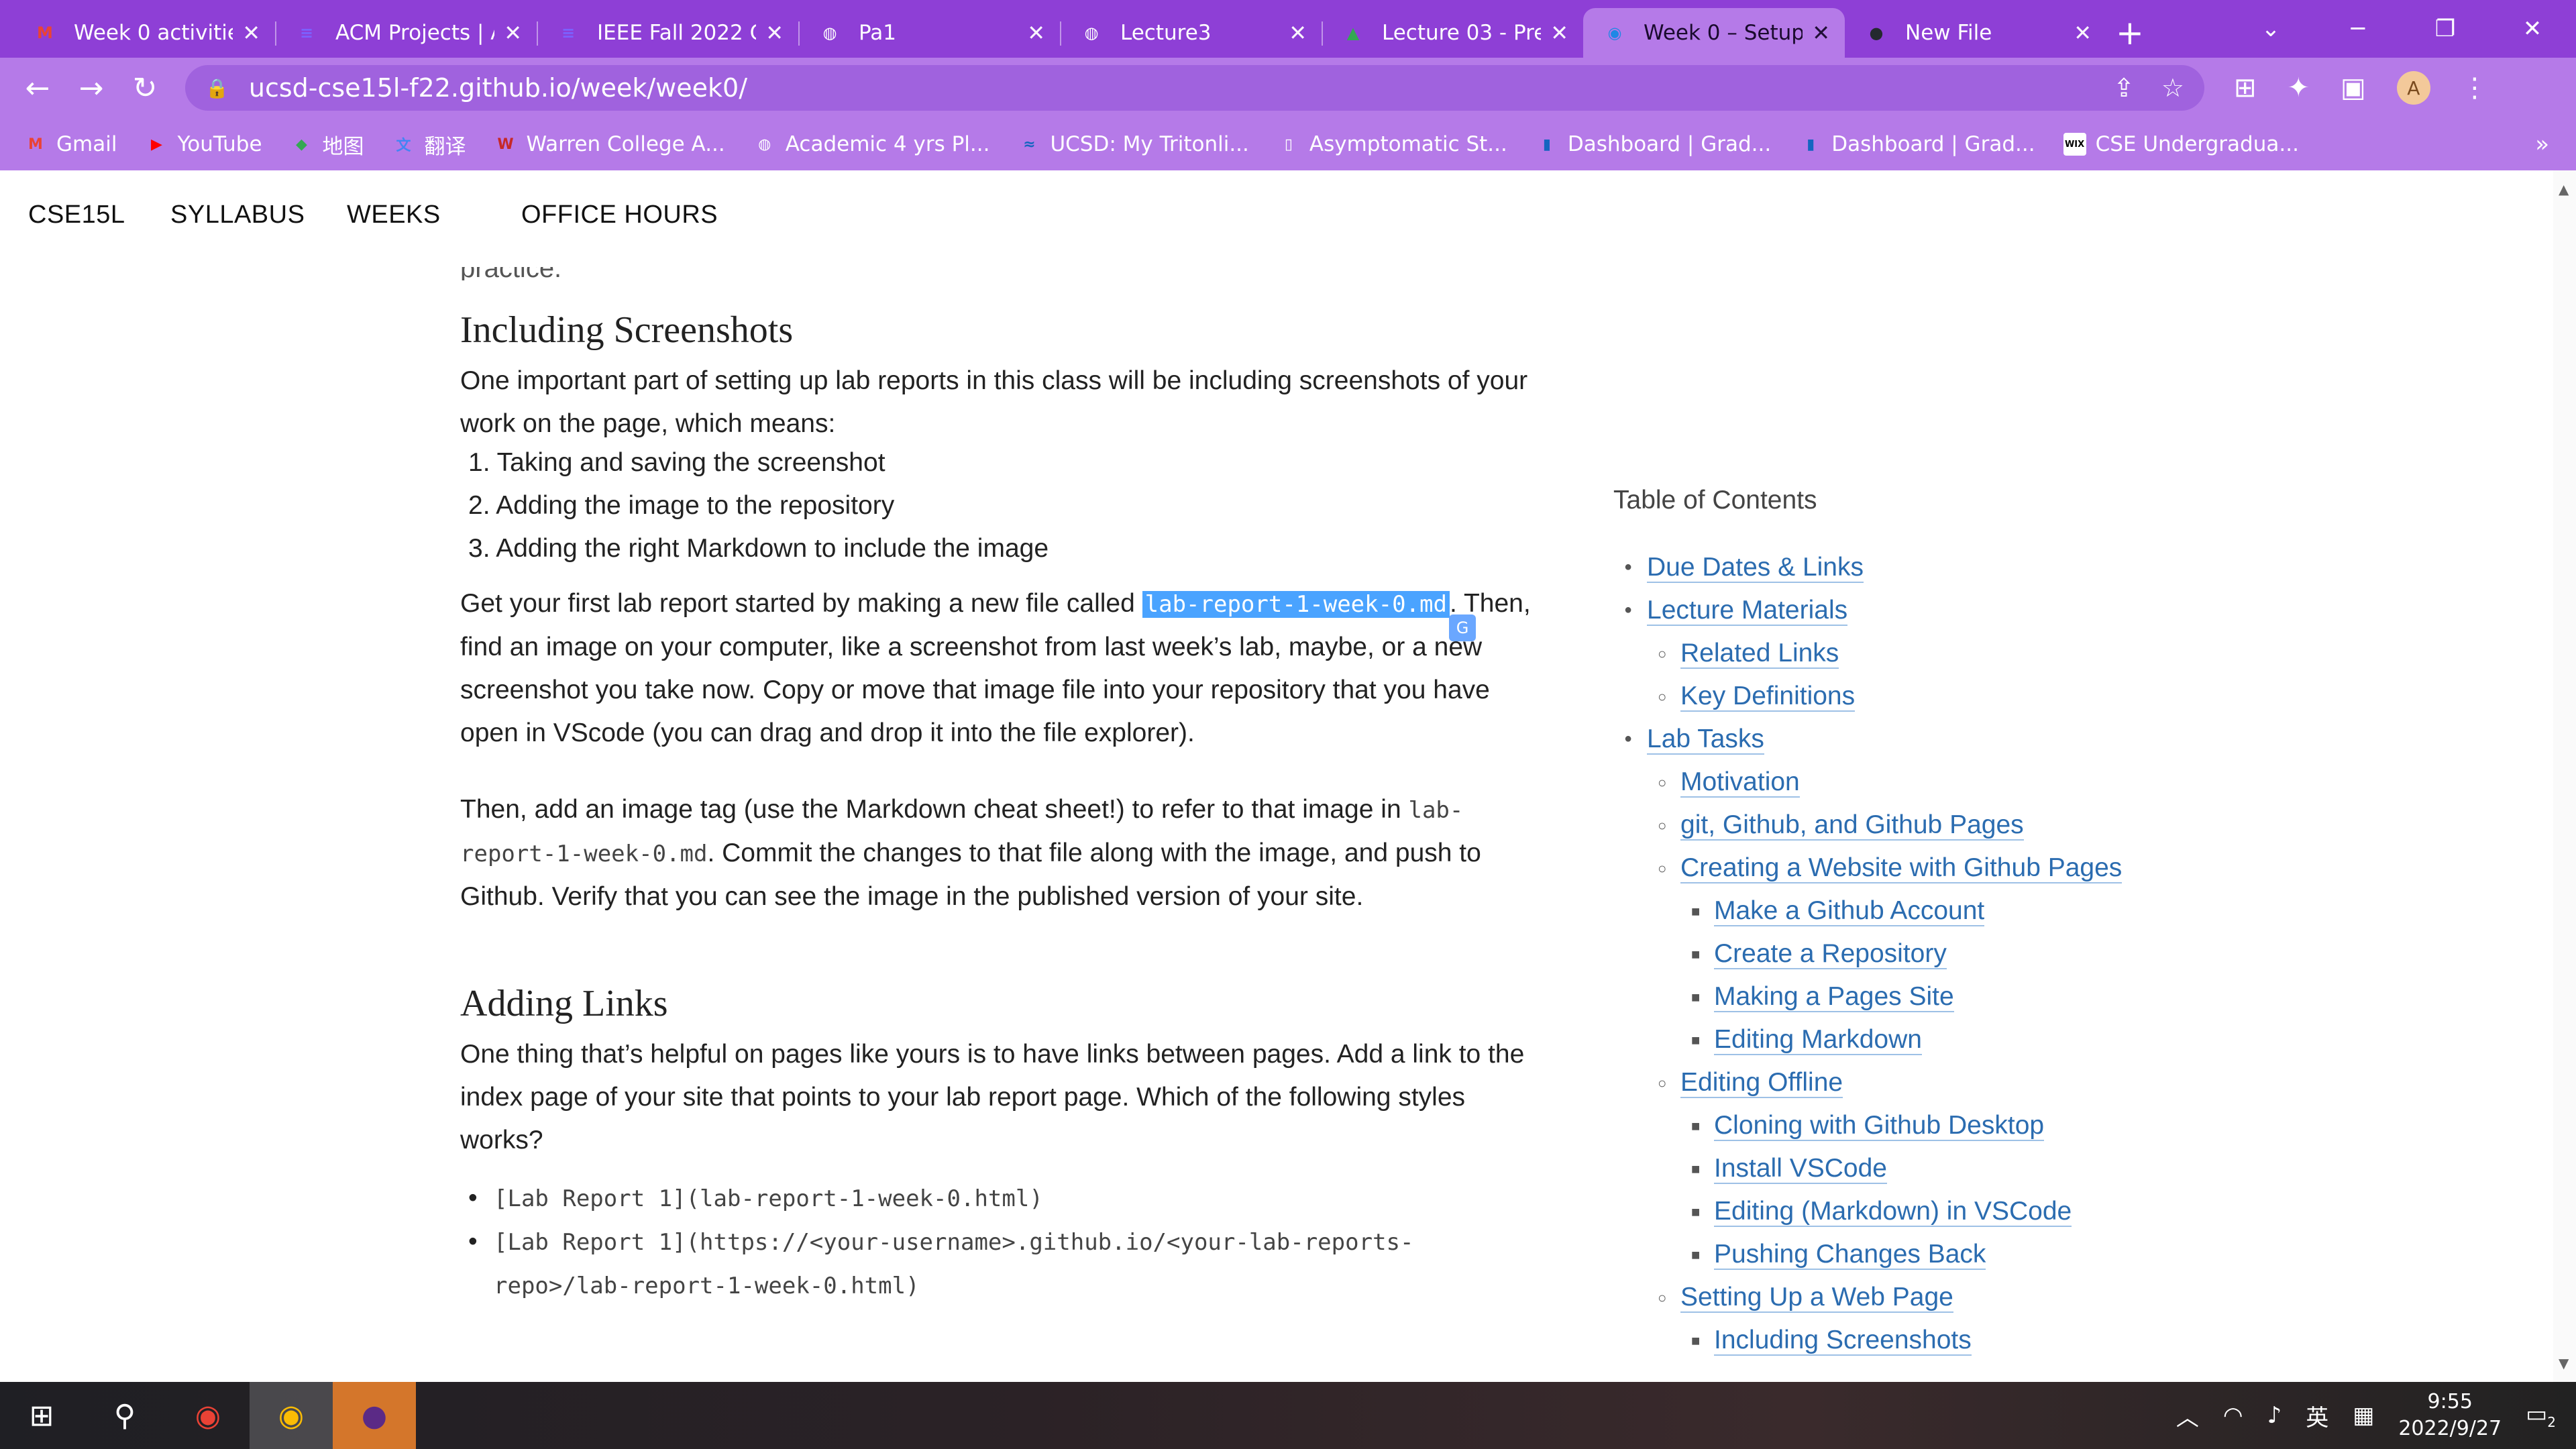 The width and height of the screenshot is (2576, 1449). Describe the element at coordinates (1462, 627) in the screenshot. I see `translate-popup-icon: G` at that location.